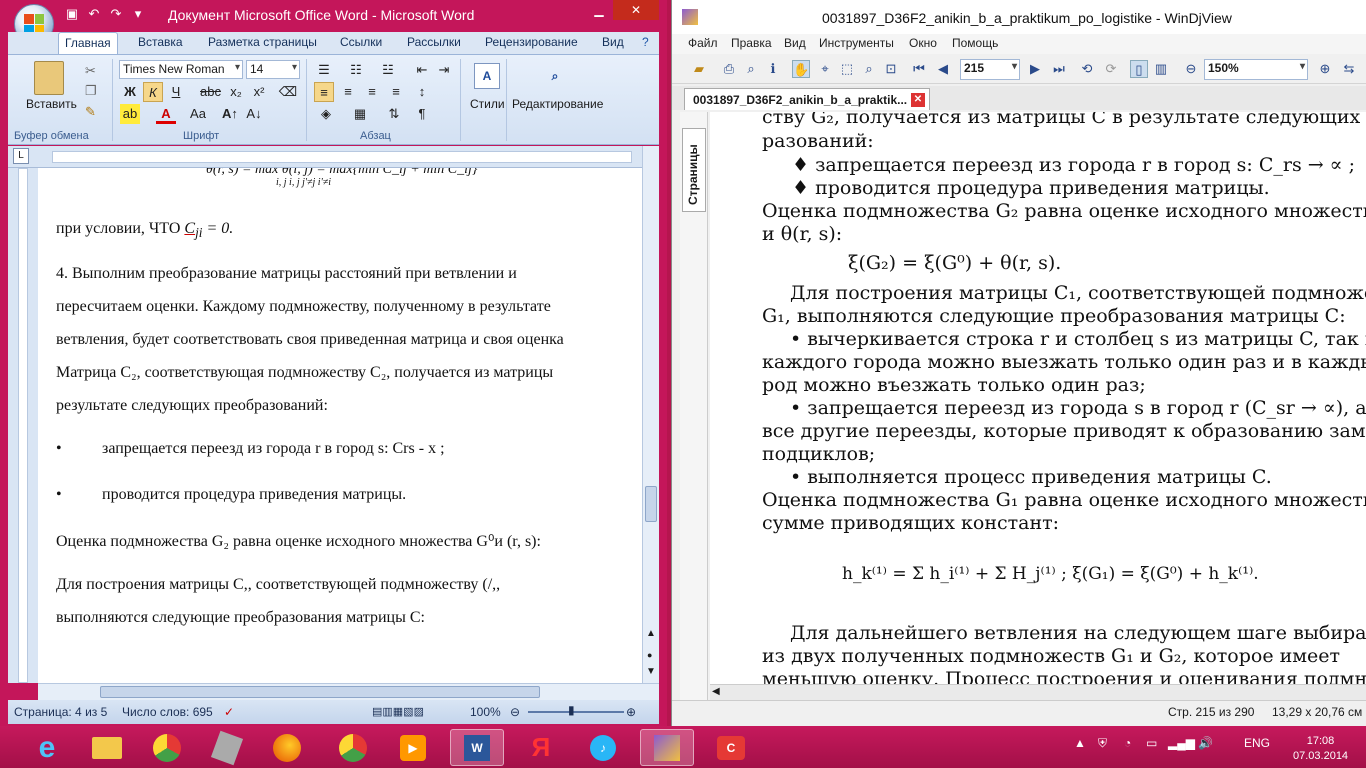  I want to click on archive-icon, so click(227, 747).